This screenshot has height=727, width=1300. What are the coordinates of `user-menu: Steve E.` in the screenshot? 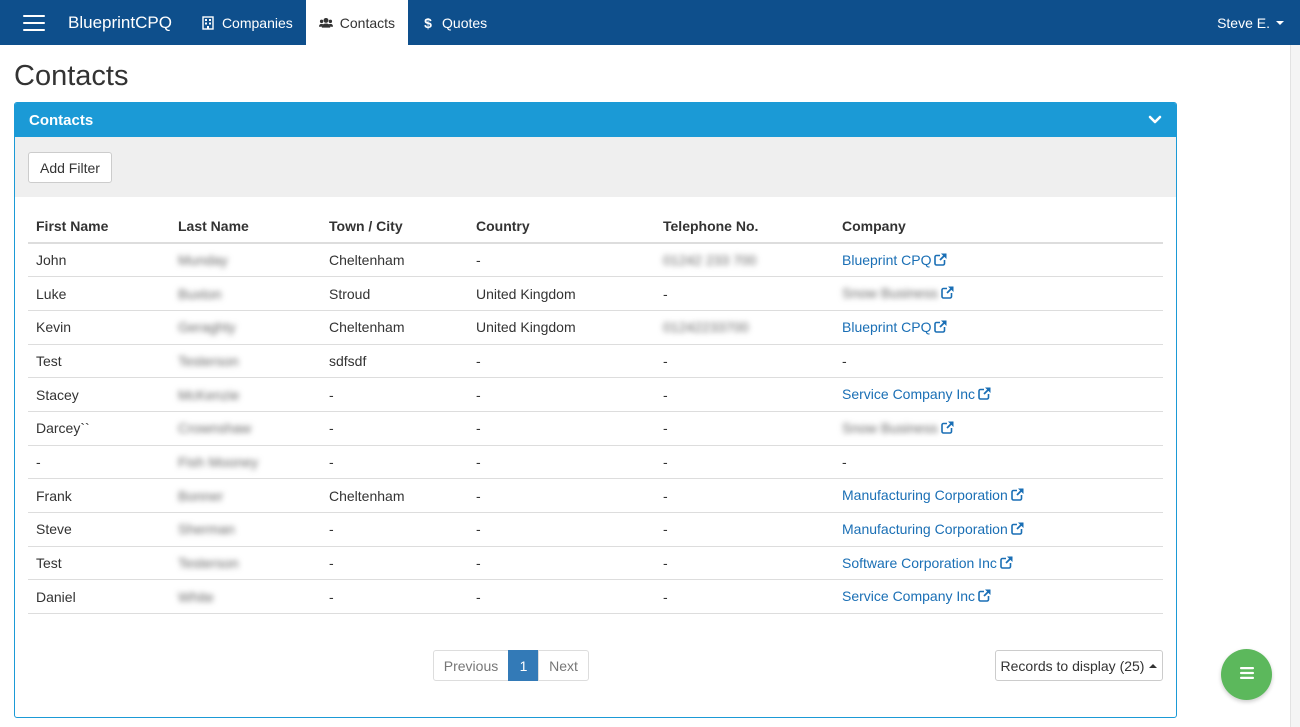 It's located at (1250, 23).